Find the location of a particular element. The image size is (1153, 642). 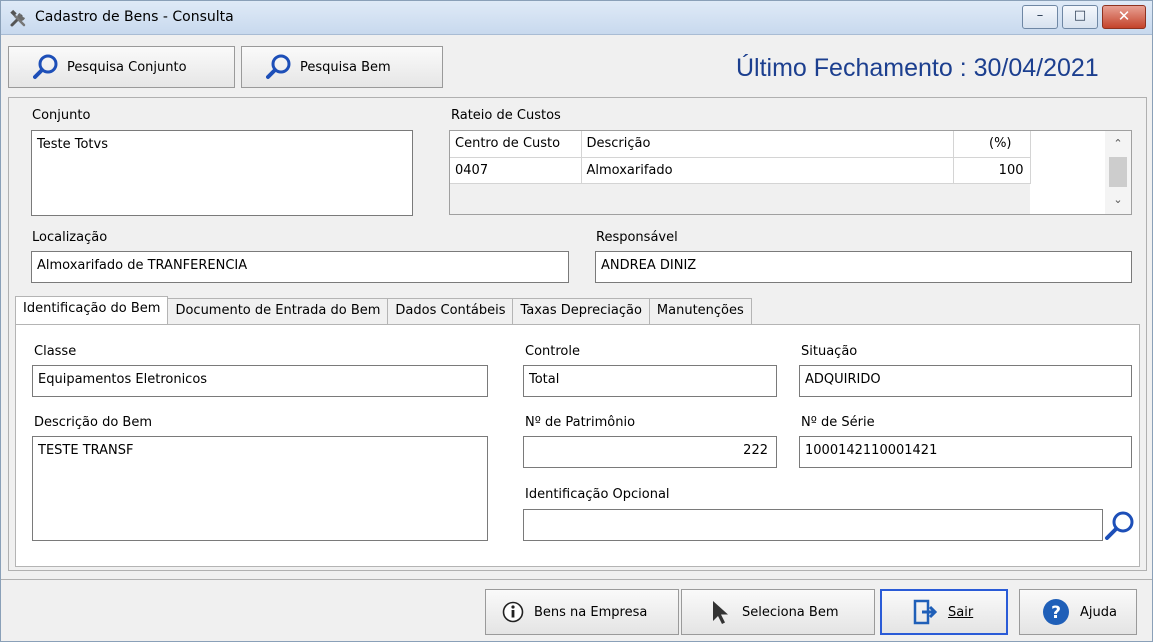

controle-field: Total is located at coordinates (650, 381).